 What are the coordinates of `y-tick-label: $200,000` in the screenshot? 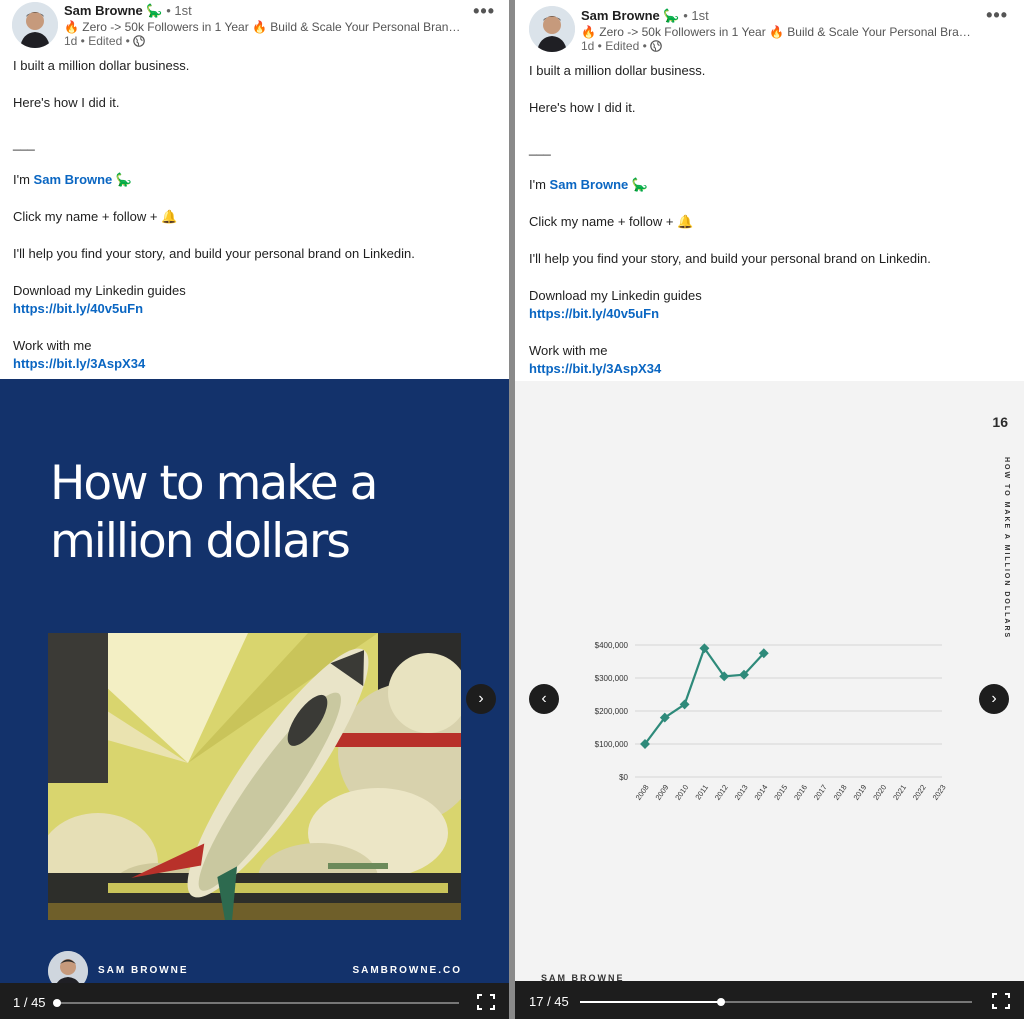 It's located at (612, 711).